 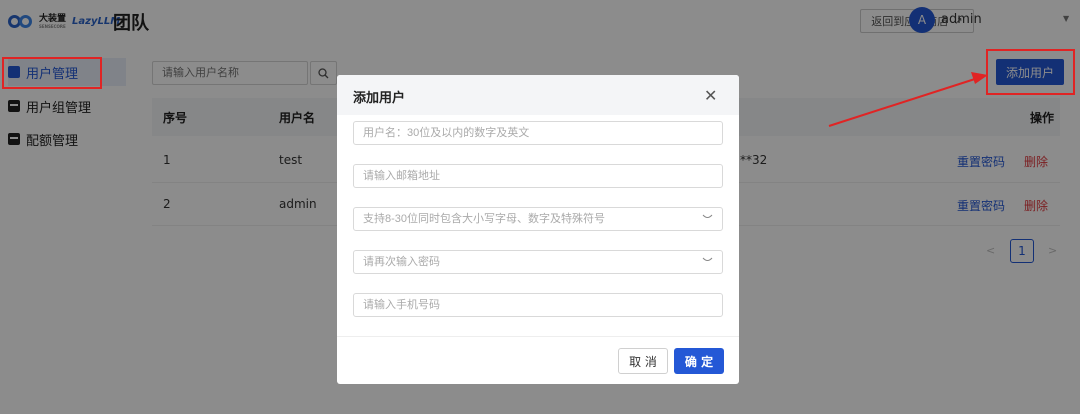 What do you see at coordinates (379, 98) in the screenshot?
I see `dialog-title: 添加用户` at bounding box center [379, 98].